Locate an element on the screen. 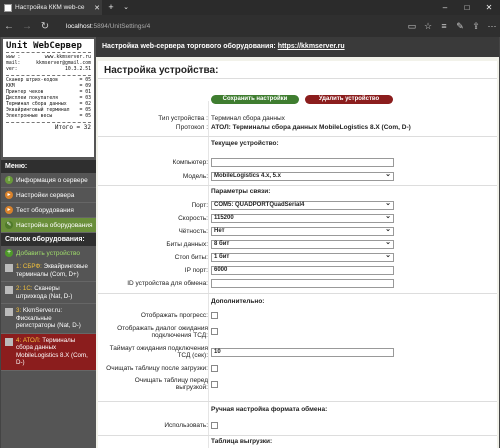 Image resolution: width=500 pixels, height=448 pixels. databits-label: Биты данных: is located at coordinates (187, 244).